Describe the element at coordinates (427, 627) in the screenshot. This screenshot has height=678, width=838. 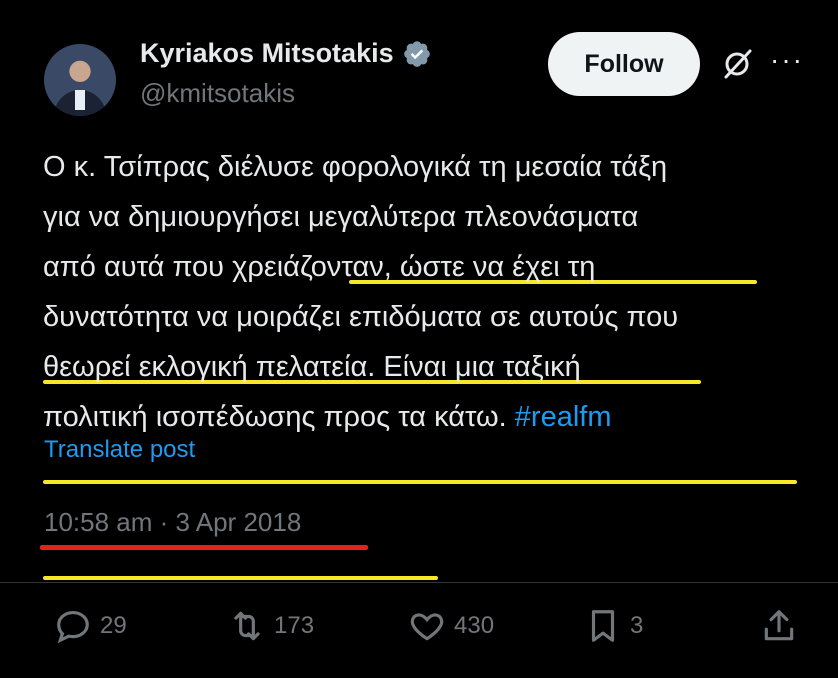
I see `heart-icon` at that location.